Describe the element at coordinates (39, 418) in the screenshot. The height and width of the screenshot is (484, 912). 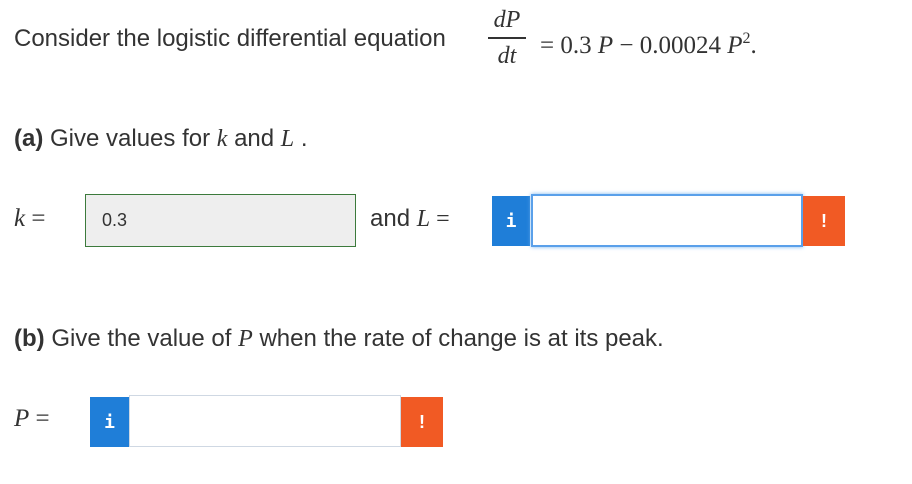
I see `p-label-equals: =` at that location.